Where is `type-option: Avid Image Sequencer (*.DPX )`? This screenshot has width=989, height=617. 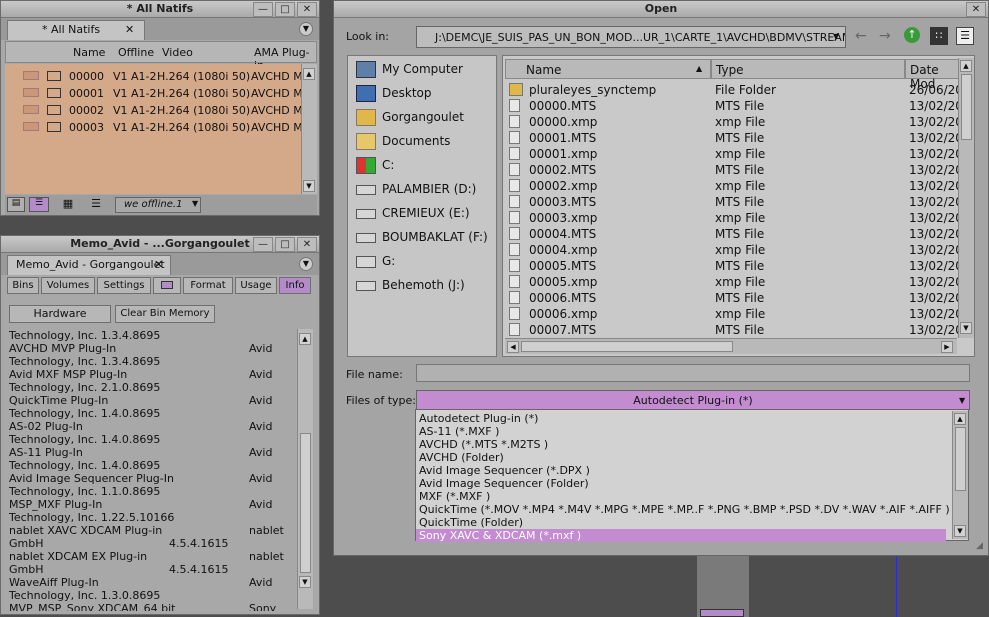
type-option: Avid Image Sequencer (*.DPX ) is located at coordinates (504, 470).